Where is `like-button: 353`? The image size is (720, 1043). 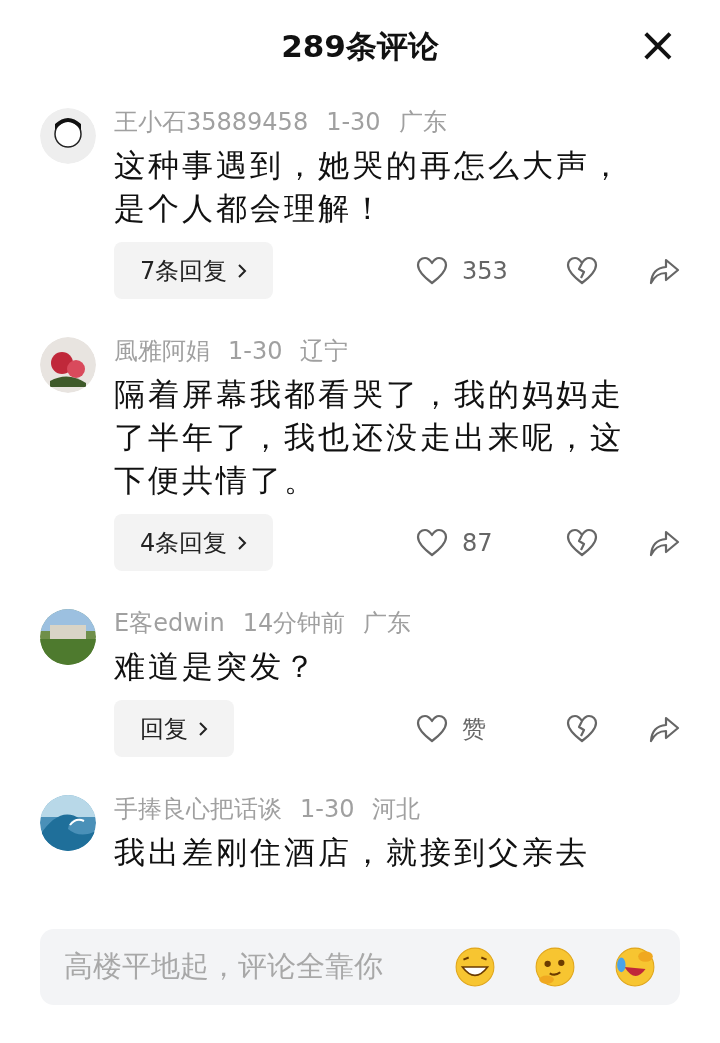 like-button: 353 is located at coordinates (466, 270).